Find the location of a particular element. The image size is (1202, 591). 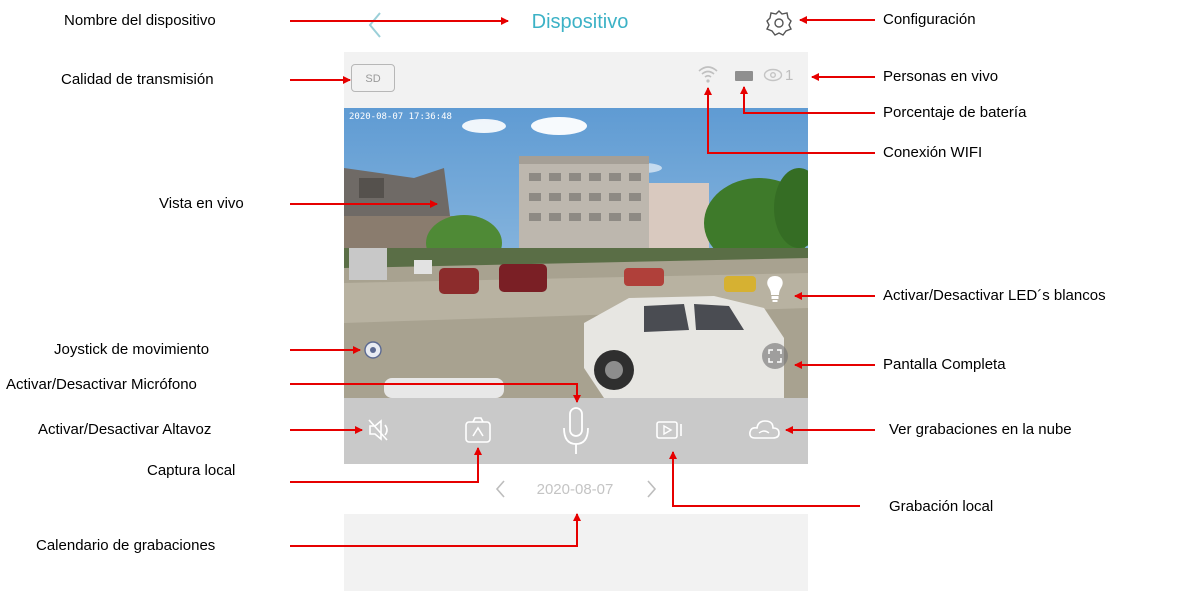

video-record-icon is located at coordinates (669, 430).